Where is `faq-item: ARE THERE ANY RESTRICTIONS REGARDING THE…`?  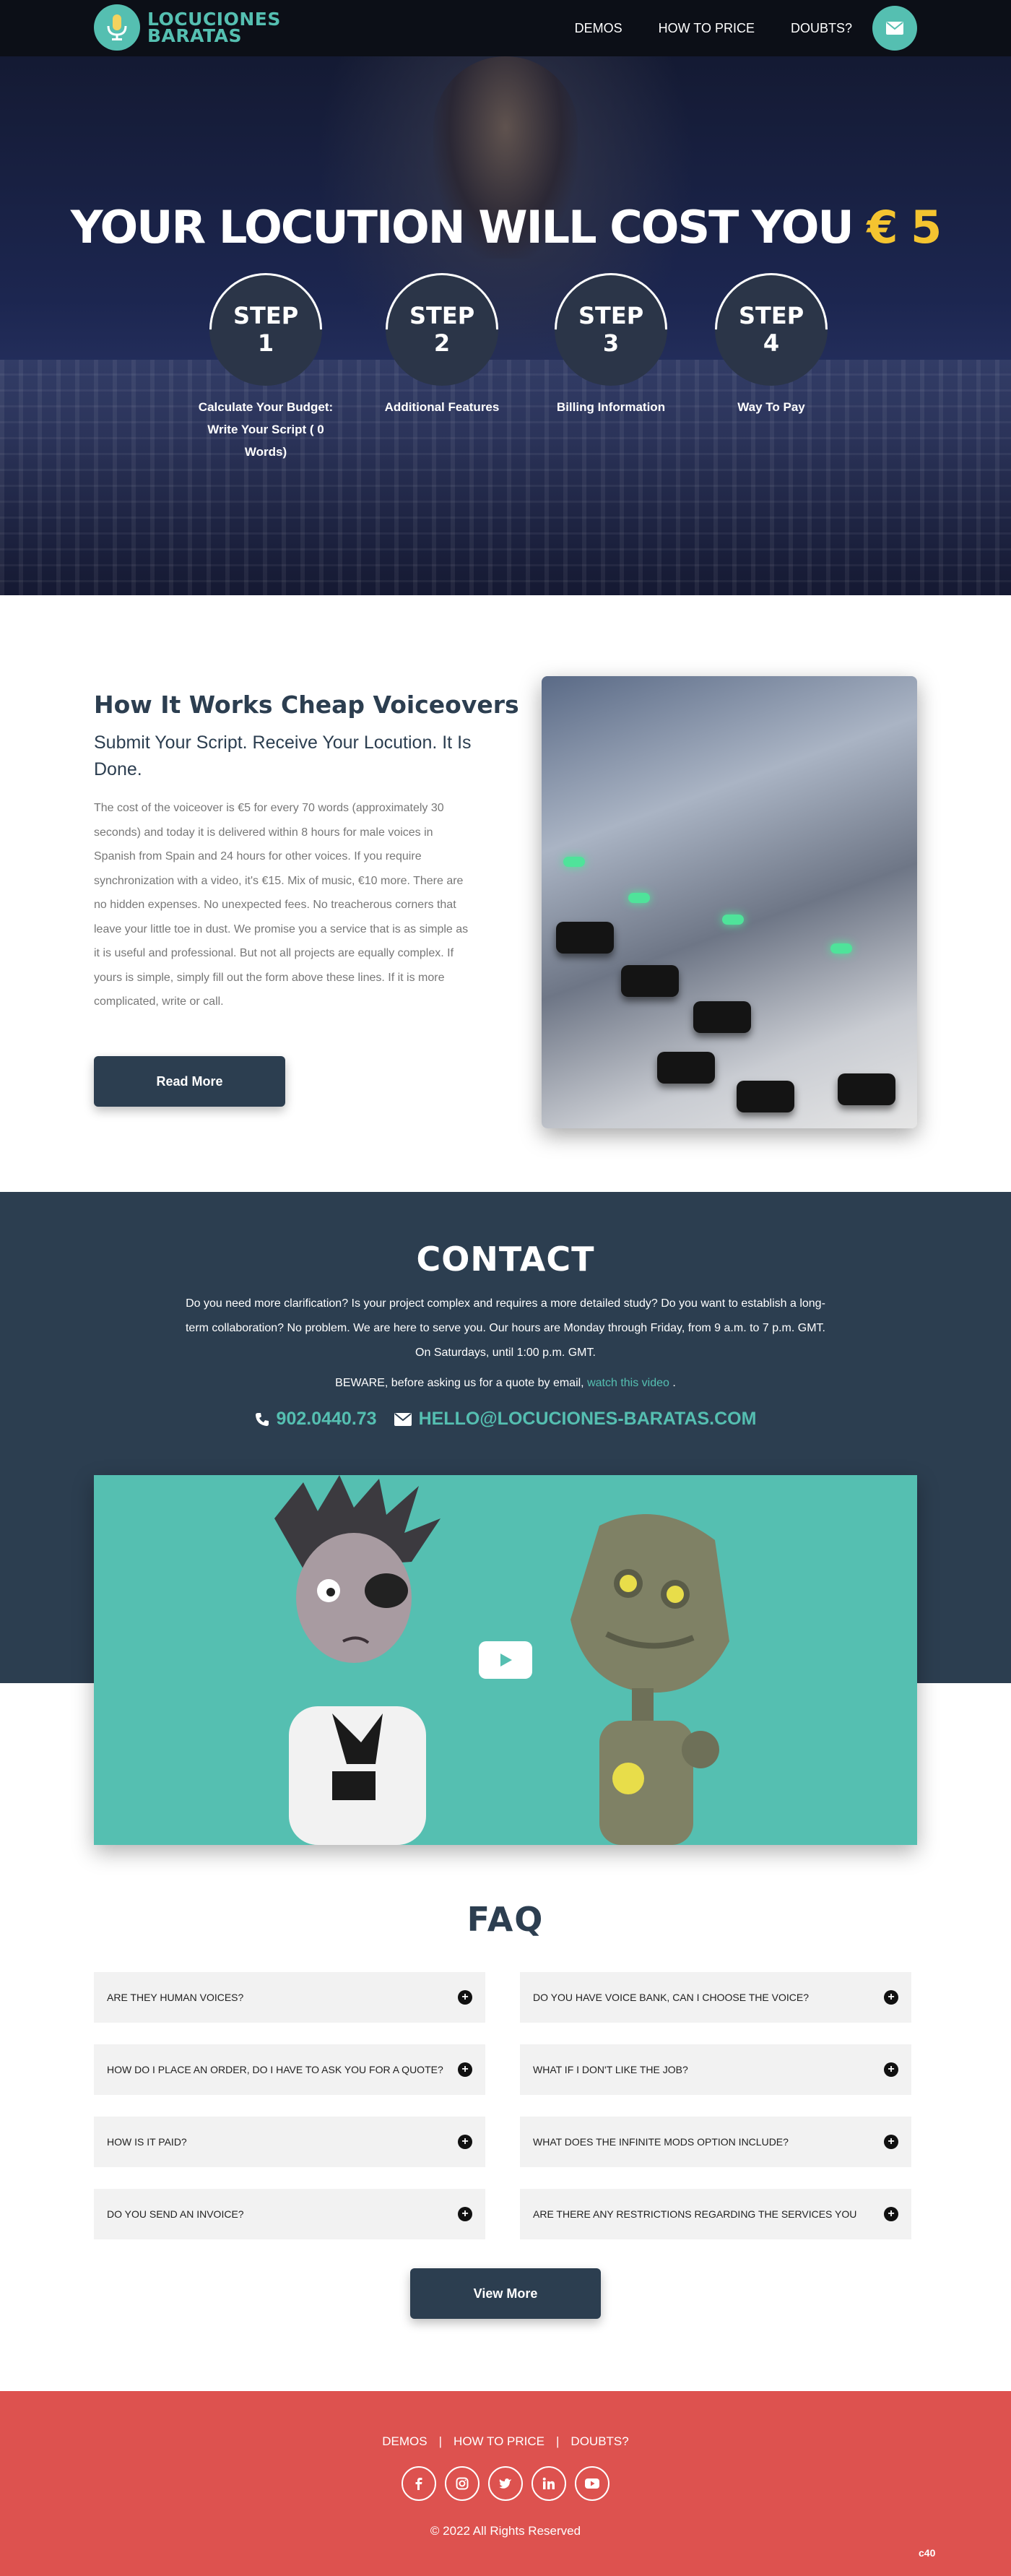
faq-item: ARE THERE ANY RESTRICTIONS REGARDING THE… is located at coordinates (716, 2214).